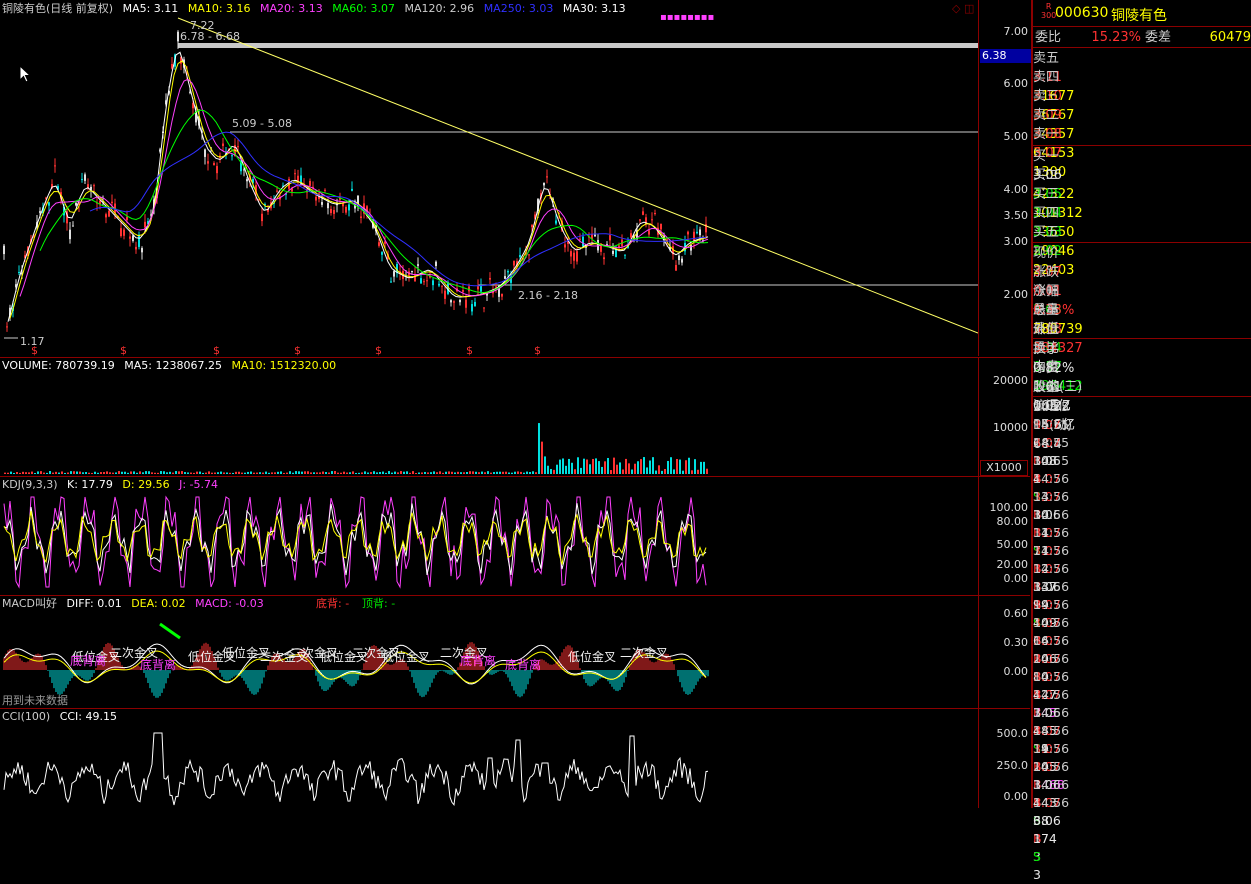  I want to click on trade-row: 14:56 3.07 206 B 3, so click(1142, 658).